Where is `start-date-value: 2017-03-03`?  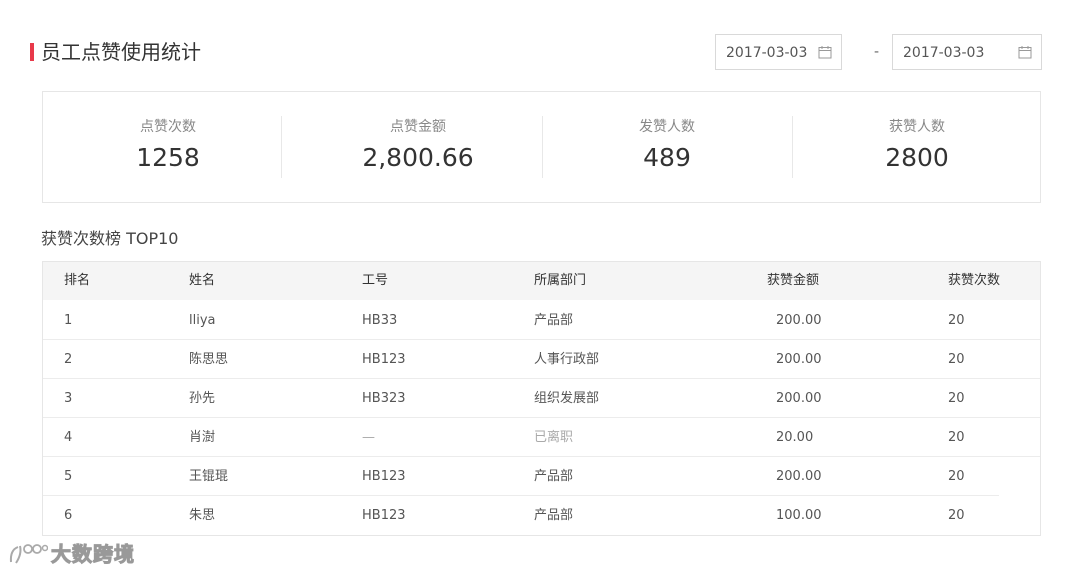
start-date-value: 2017-03-03 is located at coordinates (767, 53).